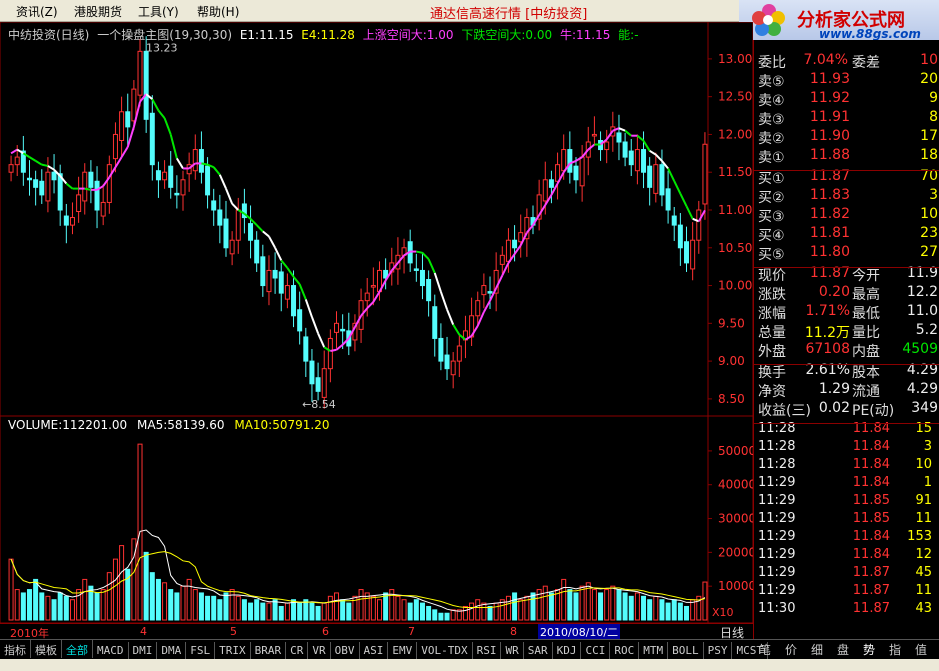 The height and width of the screenshot is (671, 939). What do you see at coordinates (654, 651) in the screenshot?
I see `tab-mtm: MTM` at bounding box center [654, 651].